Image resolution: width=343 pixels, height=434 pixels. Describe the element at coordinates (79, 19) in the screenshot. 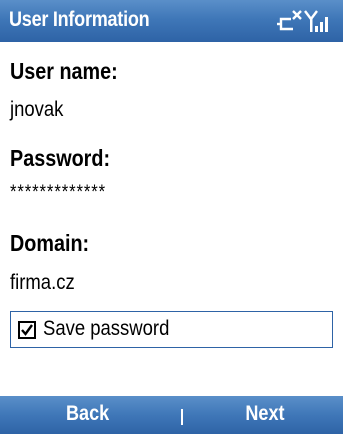

I see `window-title: User Information` at that location.